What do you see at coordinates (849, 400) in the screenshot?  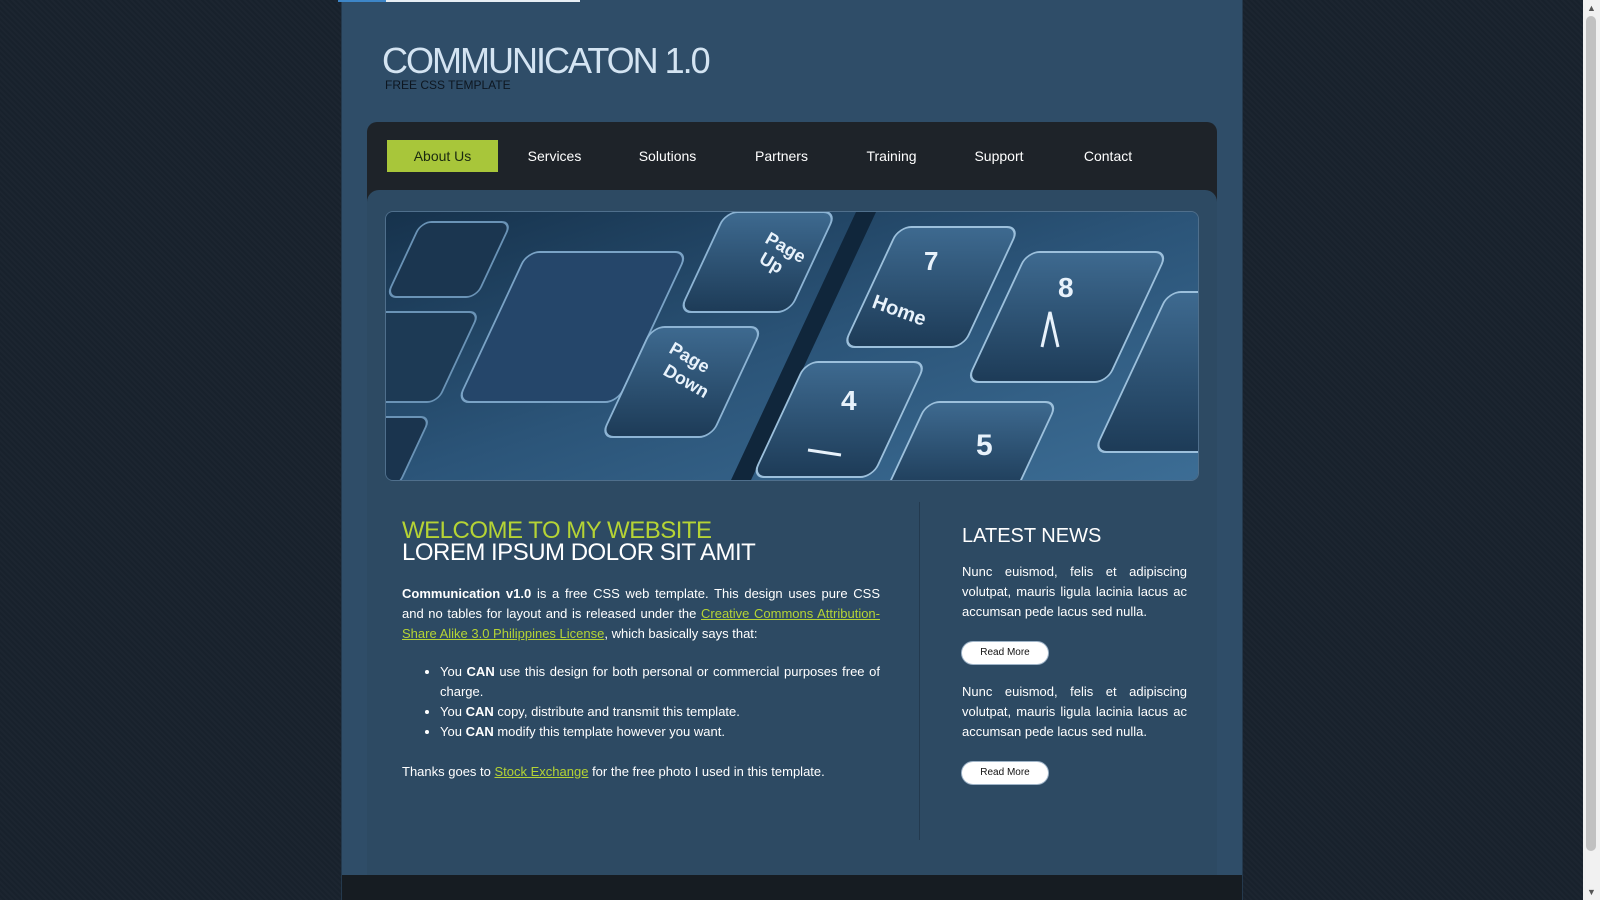 I see `svg-text: 4` at bounding box center [849, 400].